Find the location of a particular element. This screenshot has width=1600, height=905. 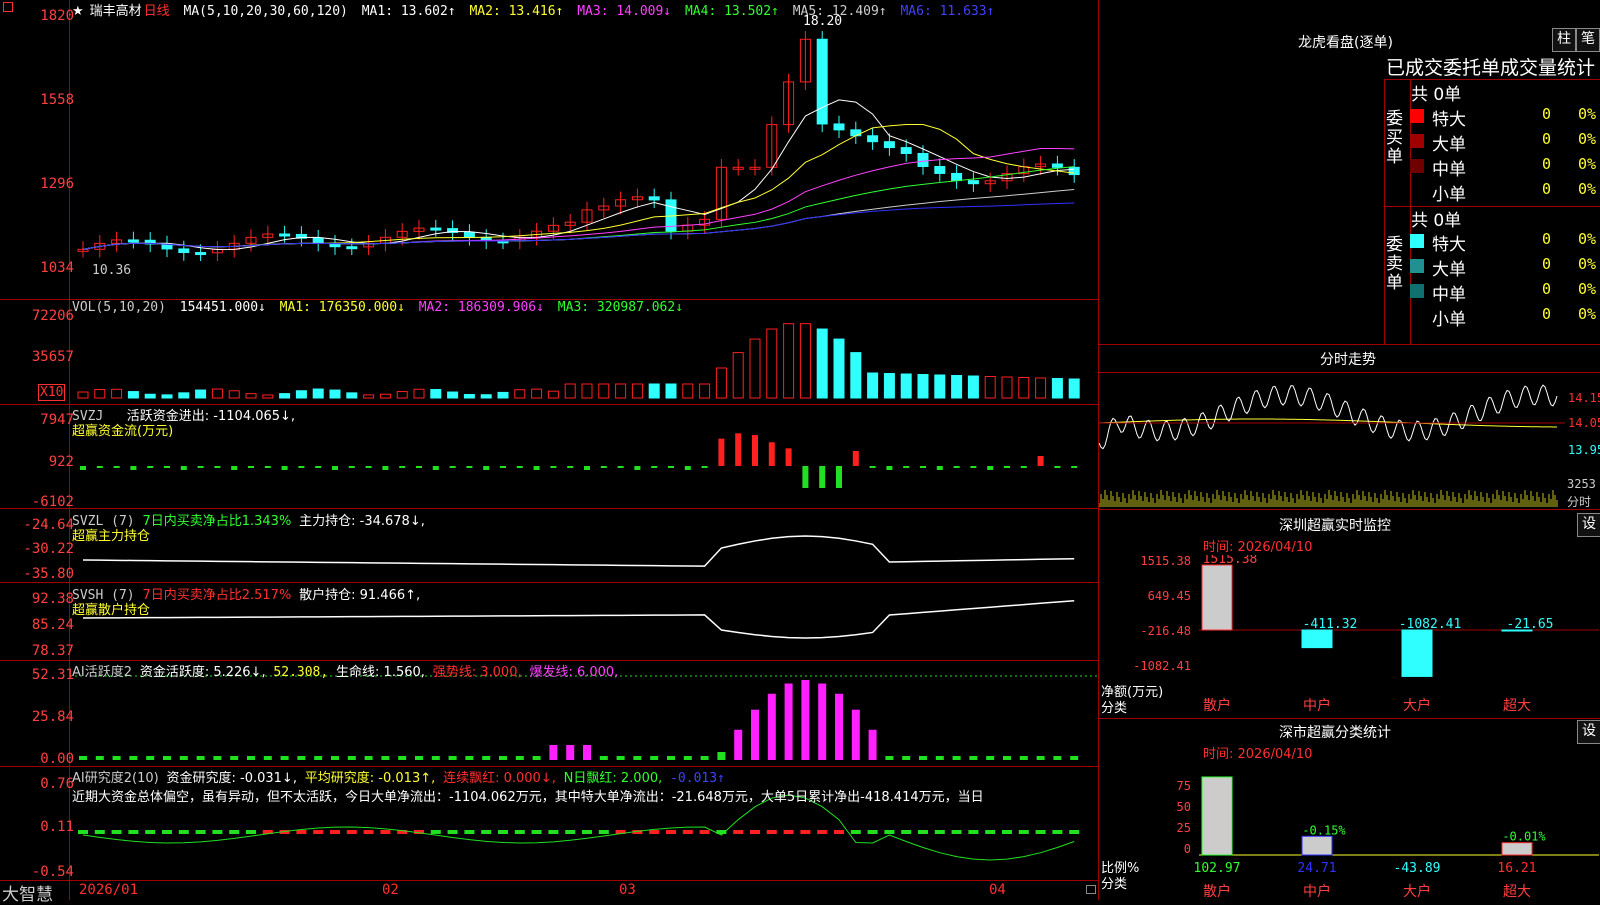

stats-category: 大户 is located at coordinates (1417, 891).